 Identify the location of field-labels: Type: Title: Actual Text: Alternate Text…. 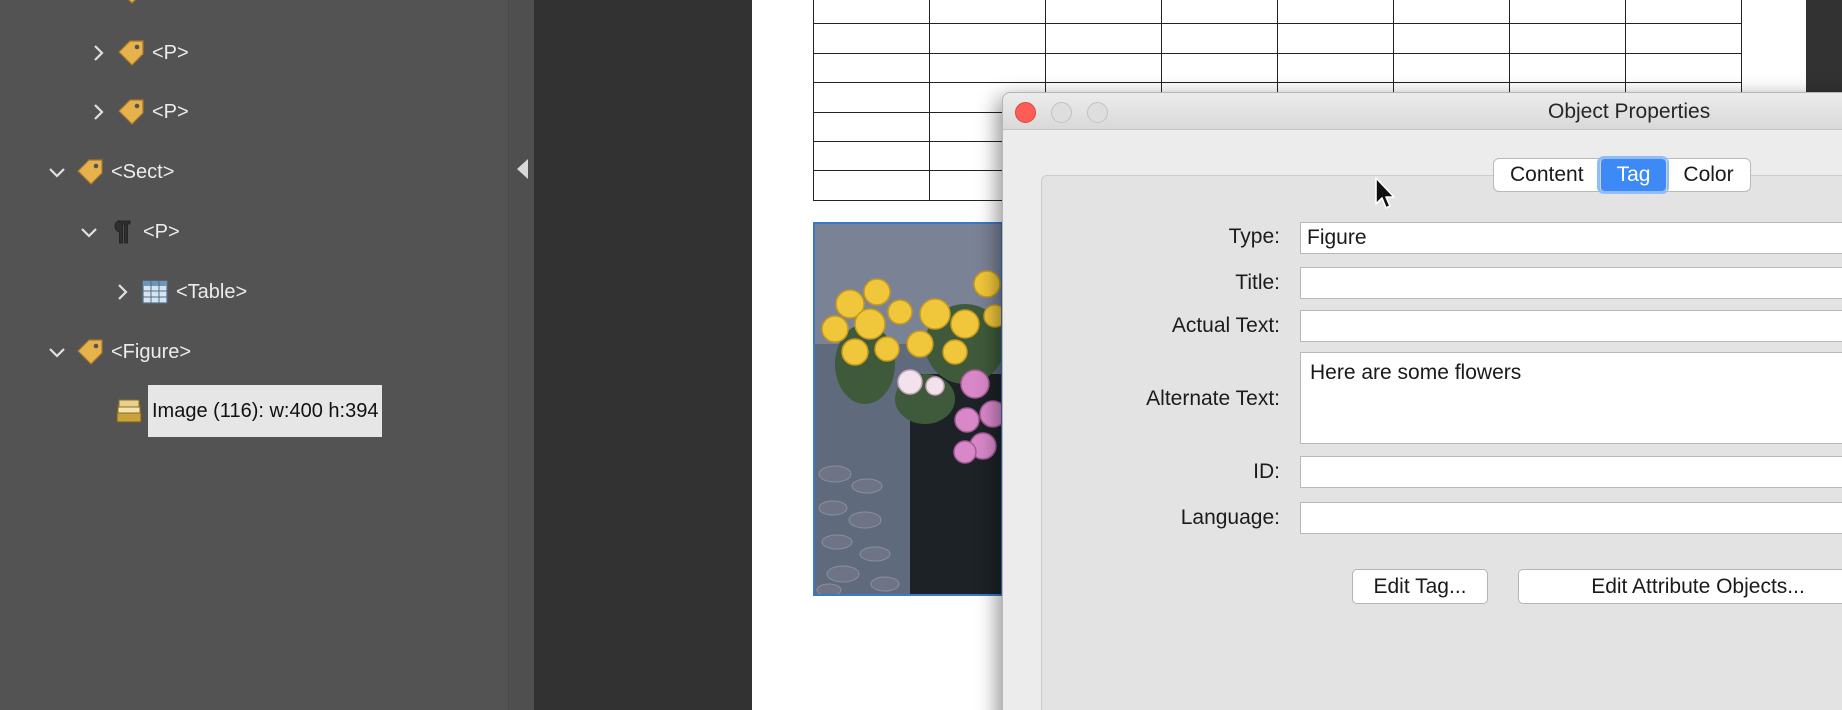
(1161, 443).